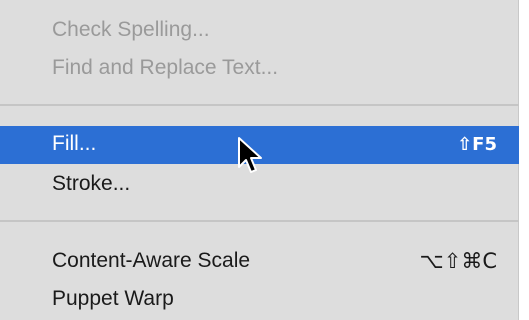  What do you see at coordinates (259, 299) in the screenshot?
I see `menu-item-puppet-warp: Puppet Warp` at bounding box center [259, 299].